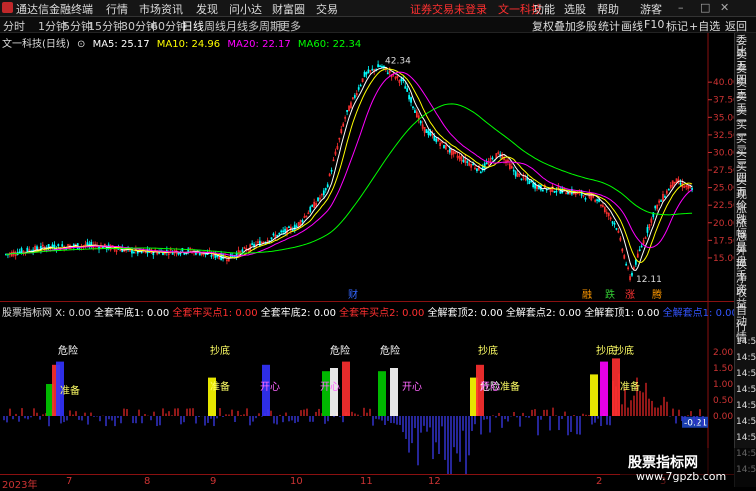 Image resolution: width=756 pixels, height=491 pixels. What do you see at coordinates (327, 9) in the screenshot?
I see `menu-trade: 交易` at bounding box center [327, 9].